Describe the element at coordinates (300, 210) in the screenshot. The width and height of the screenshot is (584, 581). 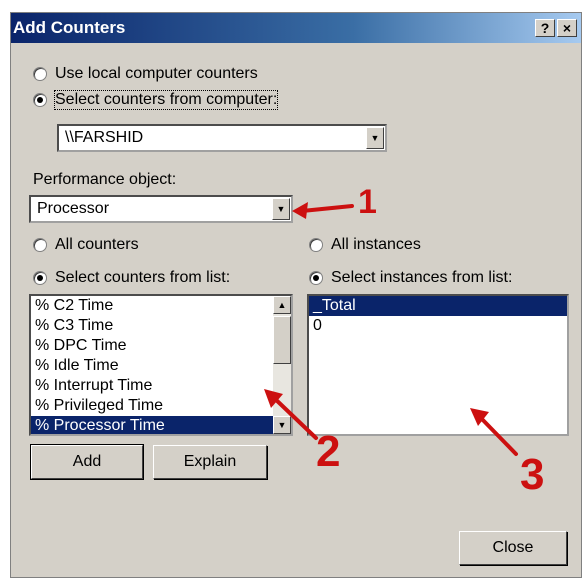
I see `arrow-1-head` at that location.